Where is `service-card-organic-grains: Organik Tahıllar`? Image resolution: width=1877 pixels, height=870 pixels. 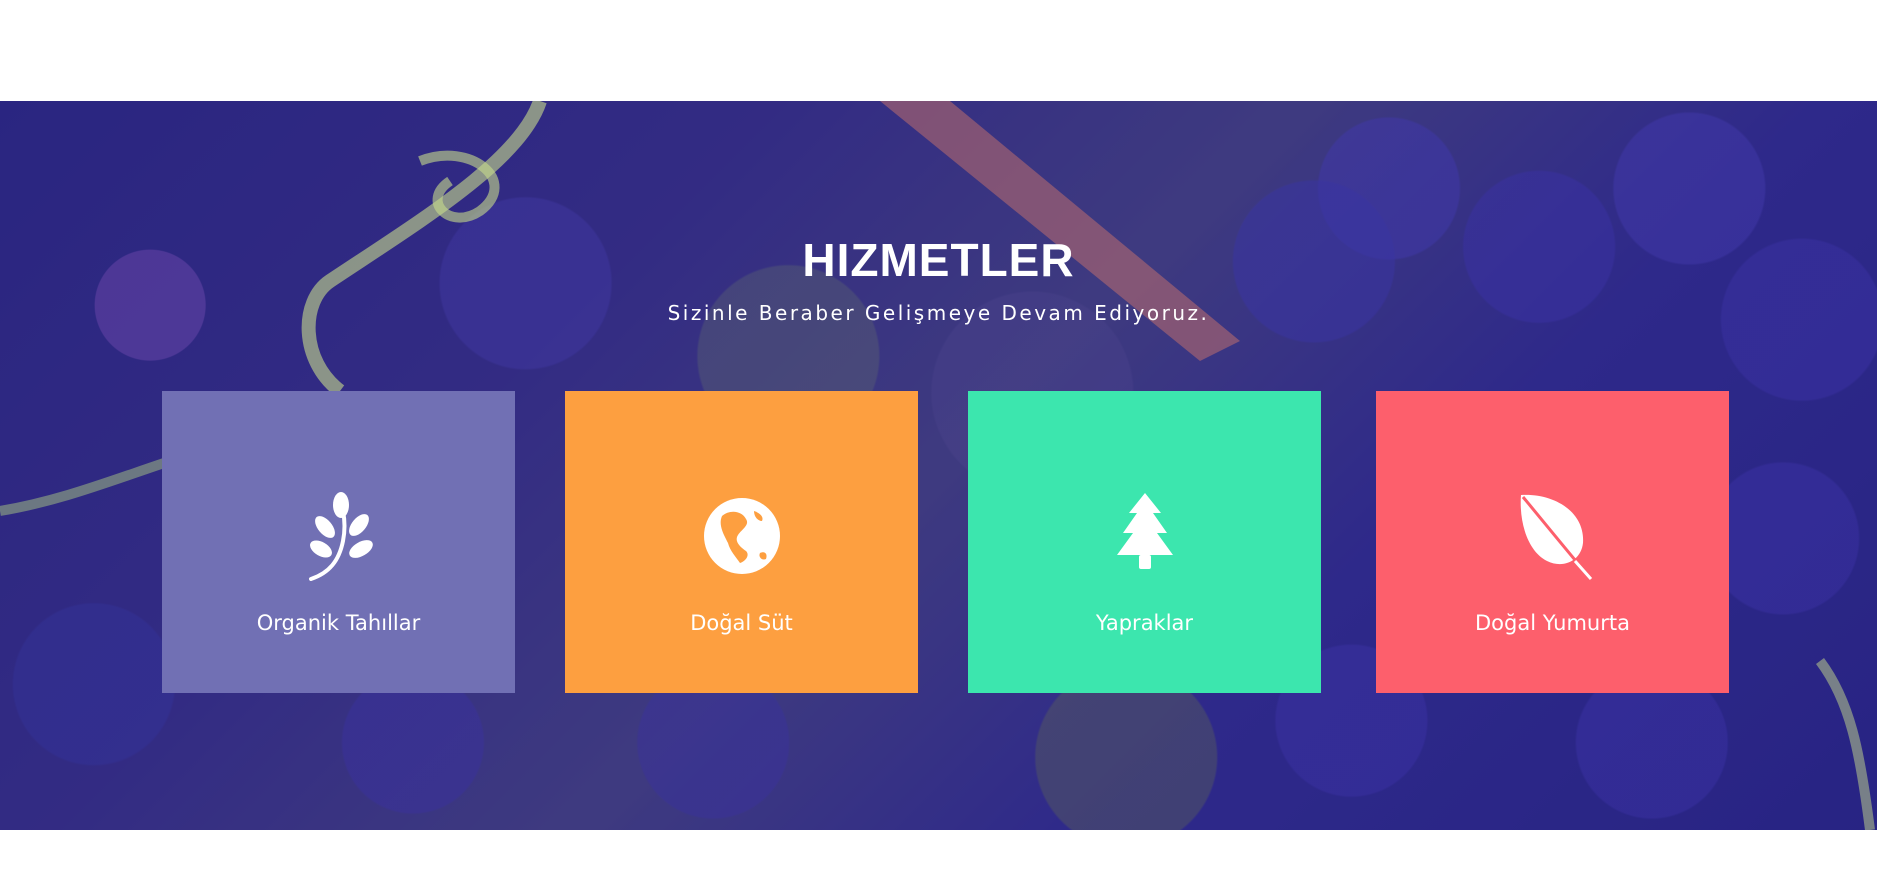
service-card-organic-grains: Organik Tahıllar is located at coordinates (338, 542).